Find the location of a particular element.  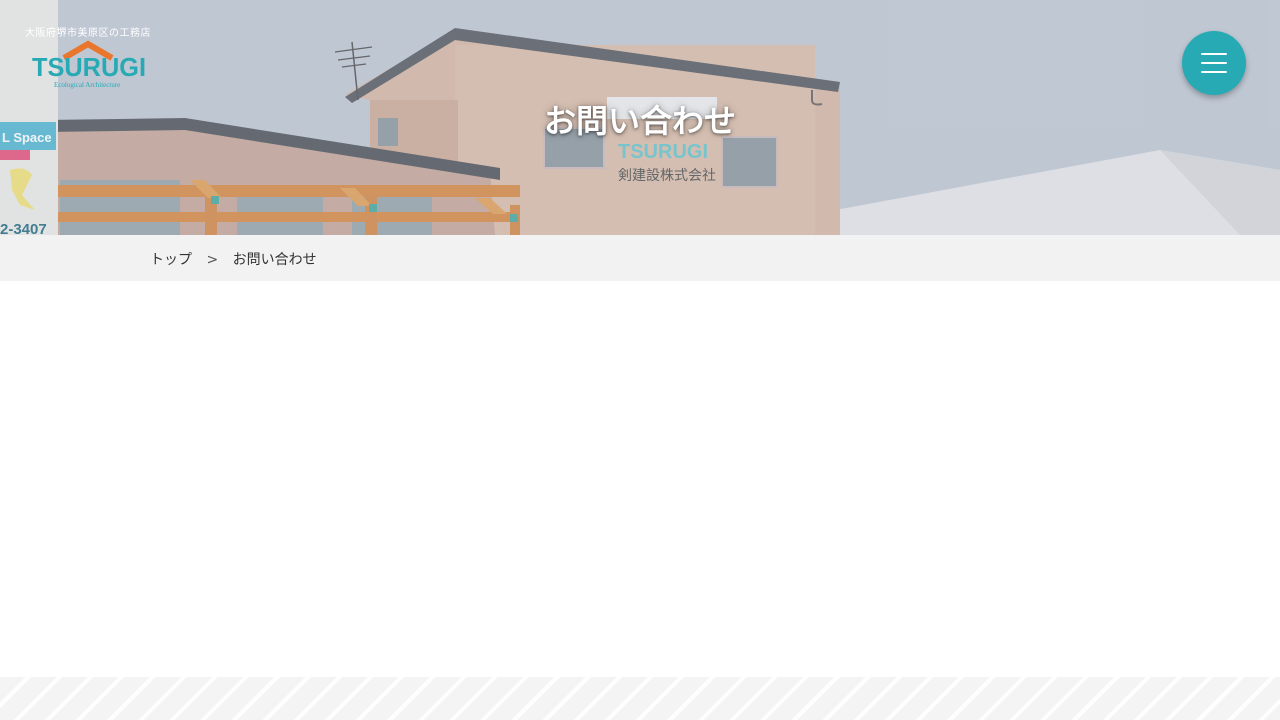

hamburger-menu-icon is located at coordinates (1214, 54).